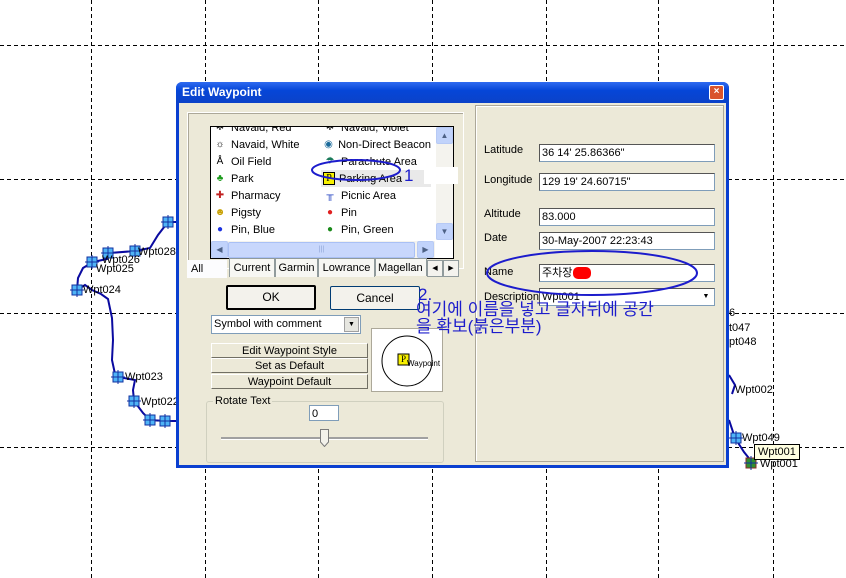 Image resolution: width=846 pixels, height=578 pixels. What do you see at coordinates (592, 273) in the screenshot?
I see `annotation-ellipse-name` at bounding box center [592, 273].